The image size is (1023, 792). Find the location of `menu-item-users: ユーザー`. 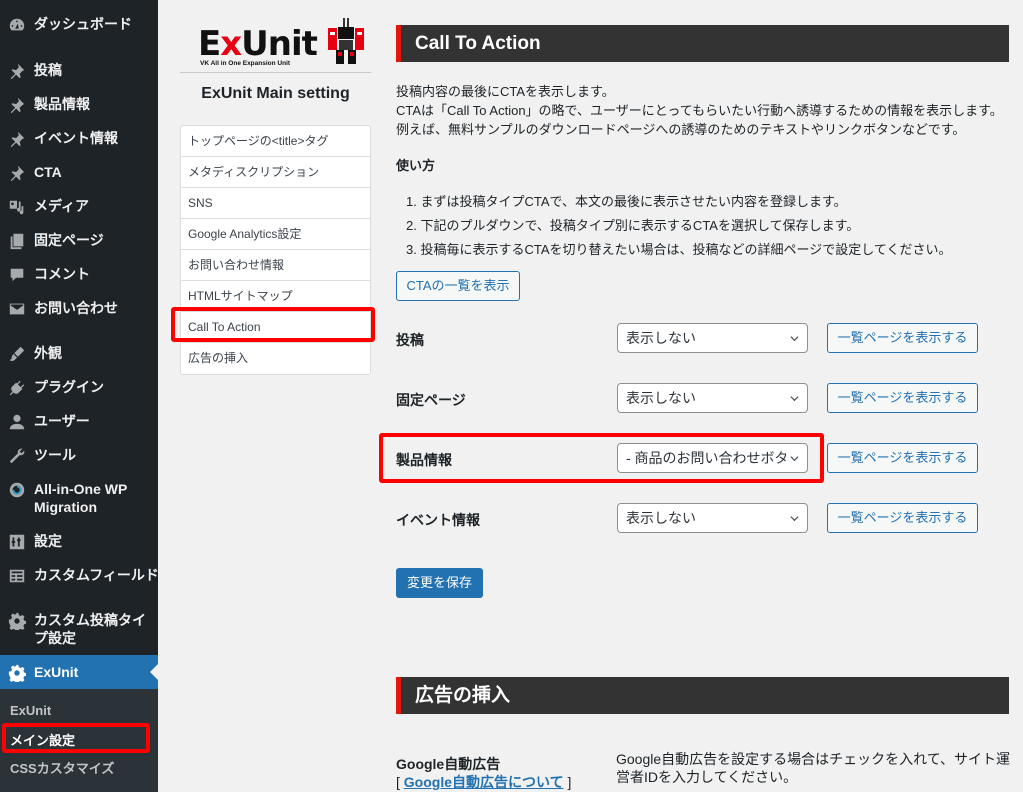

menu-item-users: ユーザー is located at coordinates (79, 421).